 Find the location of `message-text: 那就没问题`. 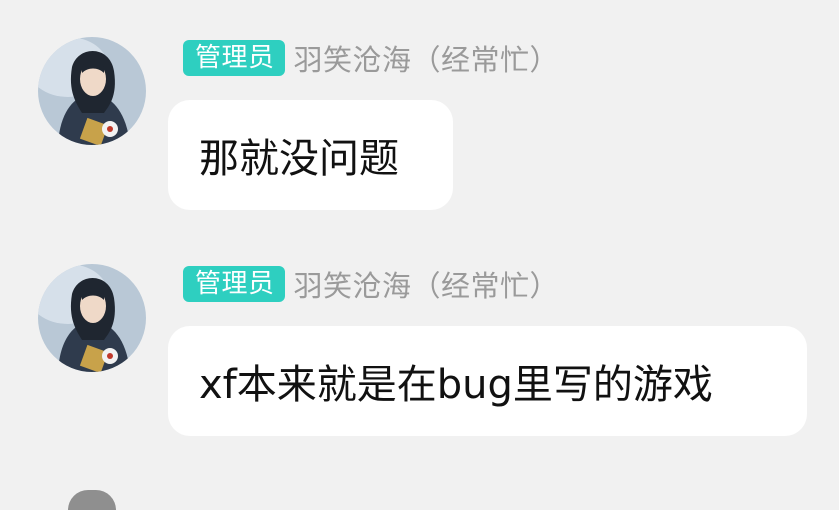

message-text: 那就没问题 is located at coordinates (299, 159).